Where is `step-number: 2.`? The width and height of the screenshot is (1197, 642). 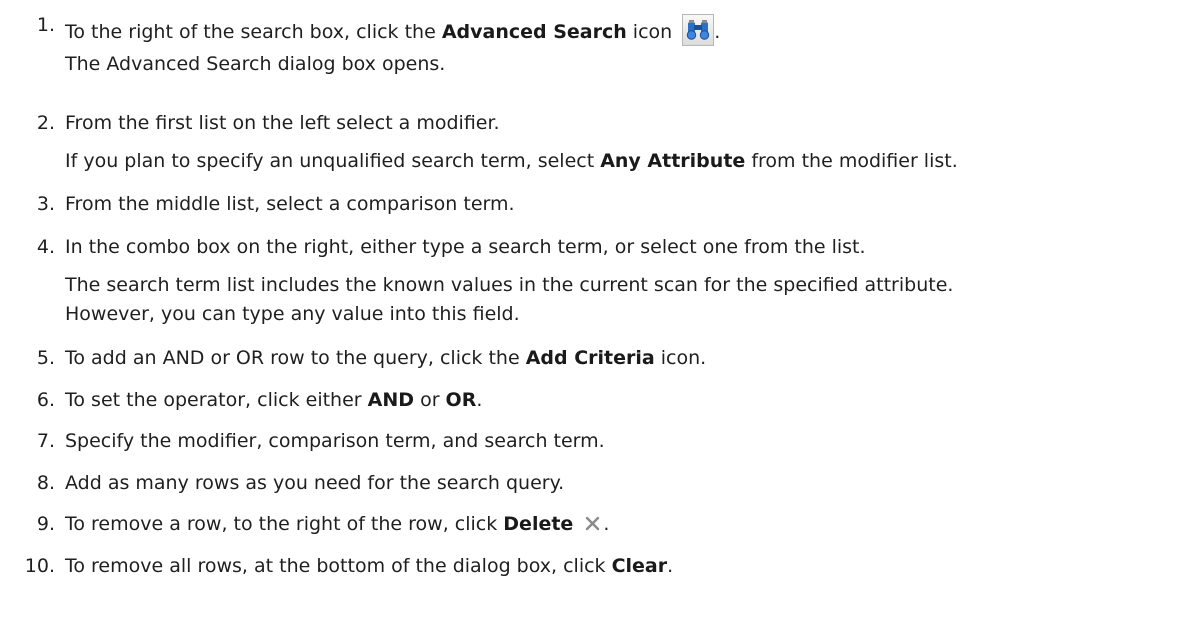 step-number: 2. is located at coordinates (45, 123).